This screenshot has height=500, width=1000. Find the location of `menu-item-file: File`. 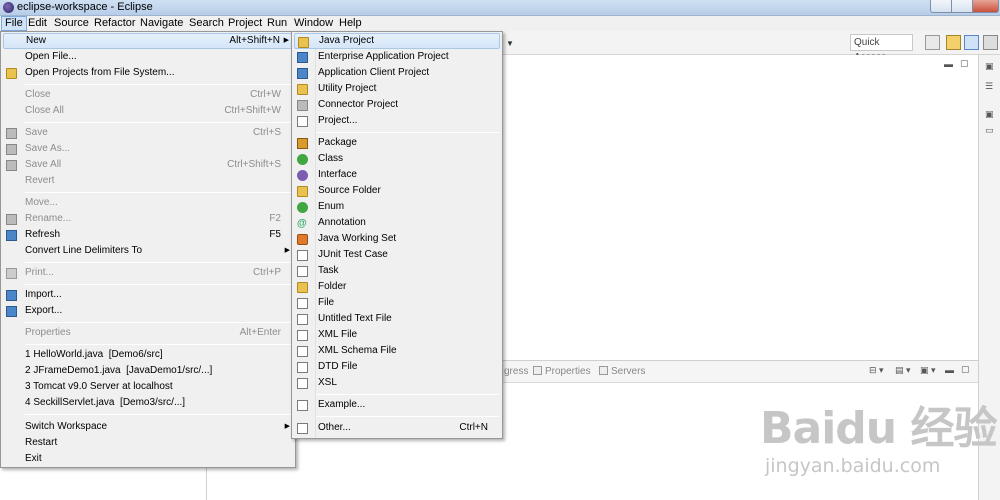

menu-item-file: File is located at coordinates (397, 303).